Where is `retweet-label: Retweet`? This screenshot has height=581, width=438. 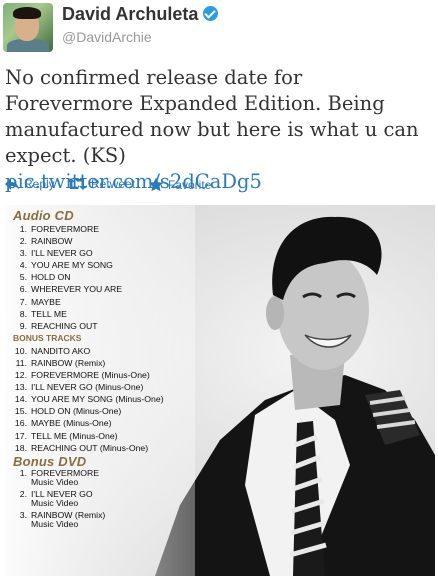
retweet-label: Retweet is located at coordinates (113, 184).